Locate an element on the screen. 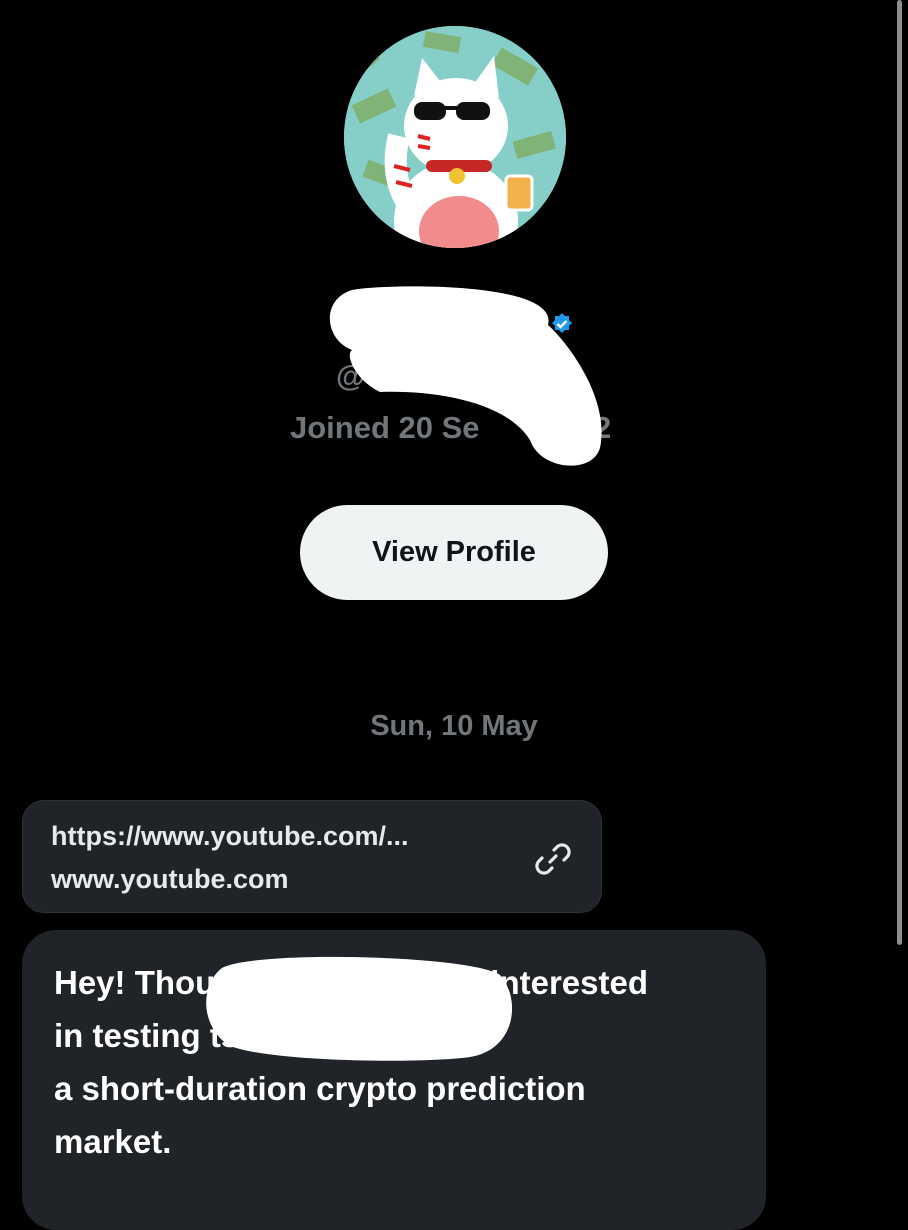 The image size is (908, 1230). verified-badge-icon is located at coordinates (562, 324).